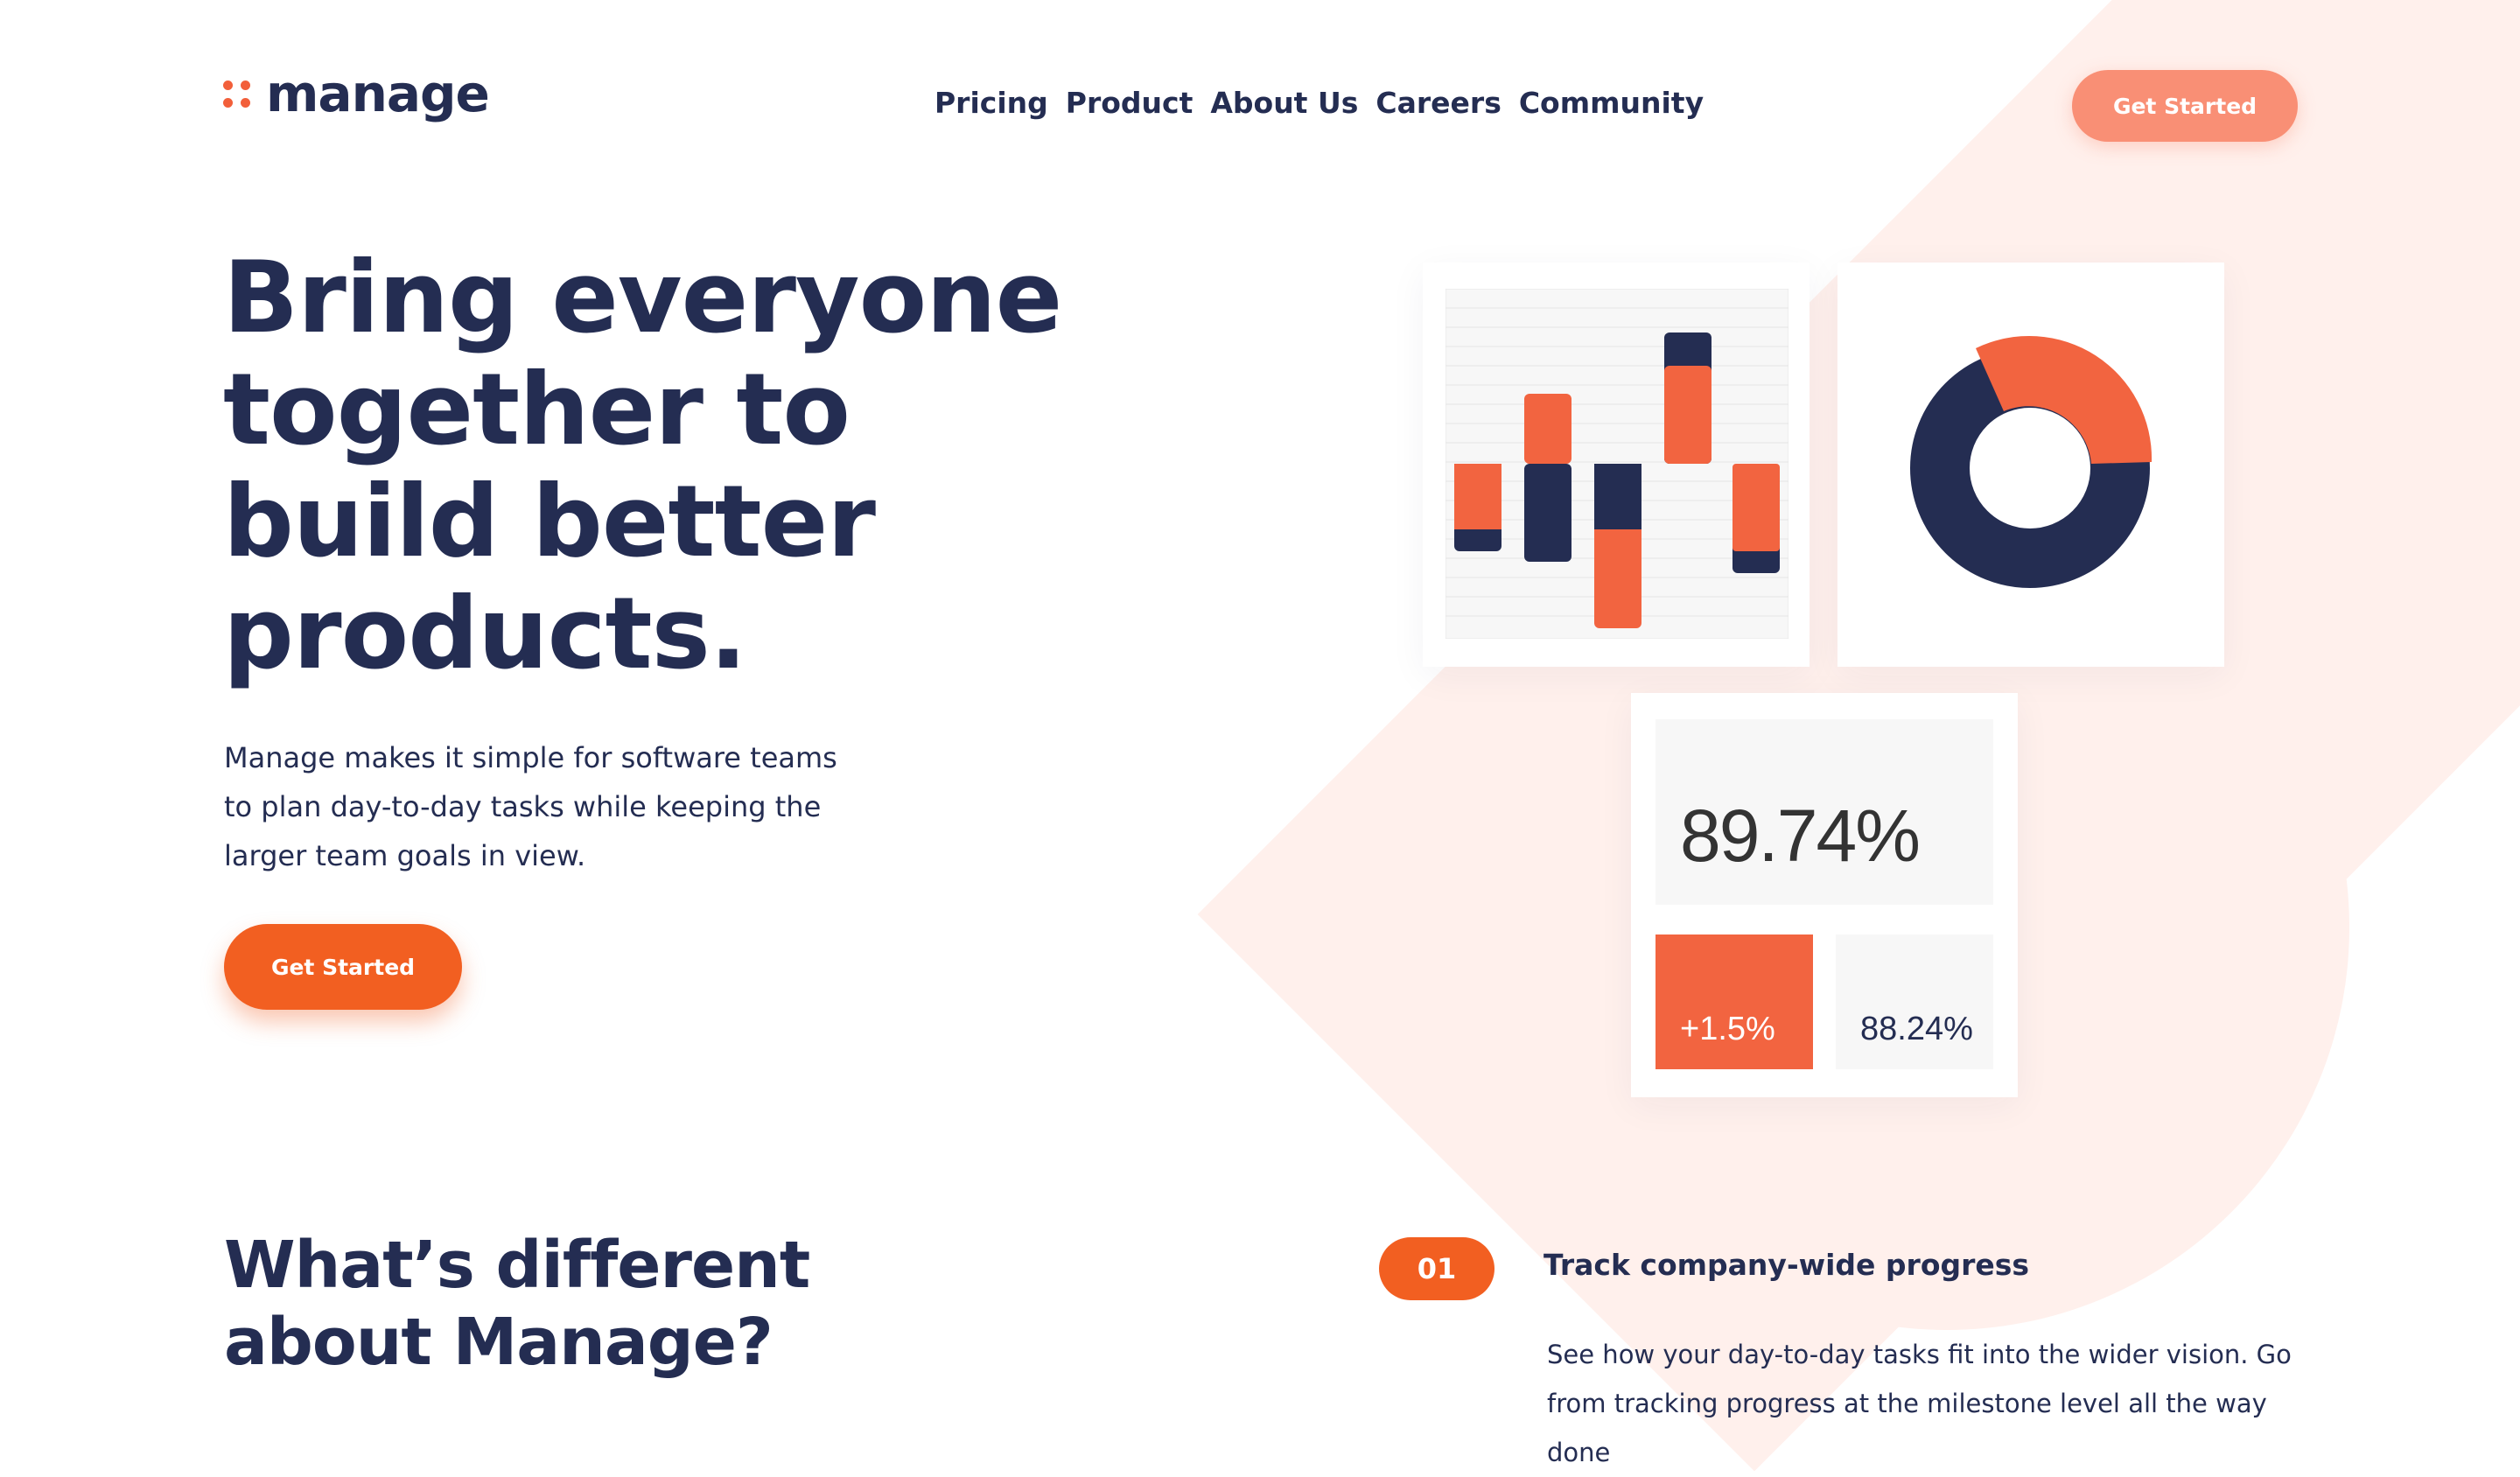 The width and height of the screenshot is (2520, 1477). I want to click on nav-link-about-us: About Us, so click(1284, 103).